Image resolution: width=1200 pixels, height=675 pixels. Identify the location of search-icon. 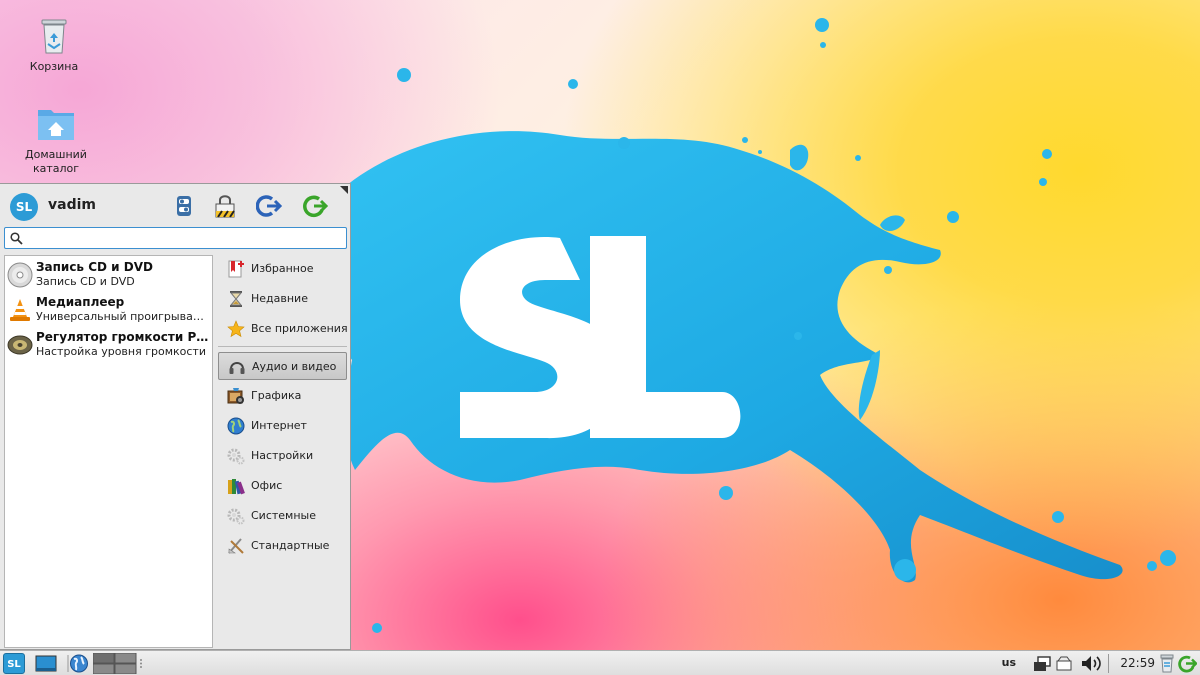
(16, 238).